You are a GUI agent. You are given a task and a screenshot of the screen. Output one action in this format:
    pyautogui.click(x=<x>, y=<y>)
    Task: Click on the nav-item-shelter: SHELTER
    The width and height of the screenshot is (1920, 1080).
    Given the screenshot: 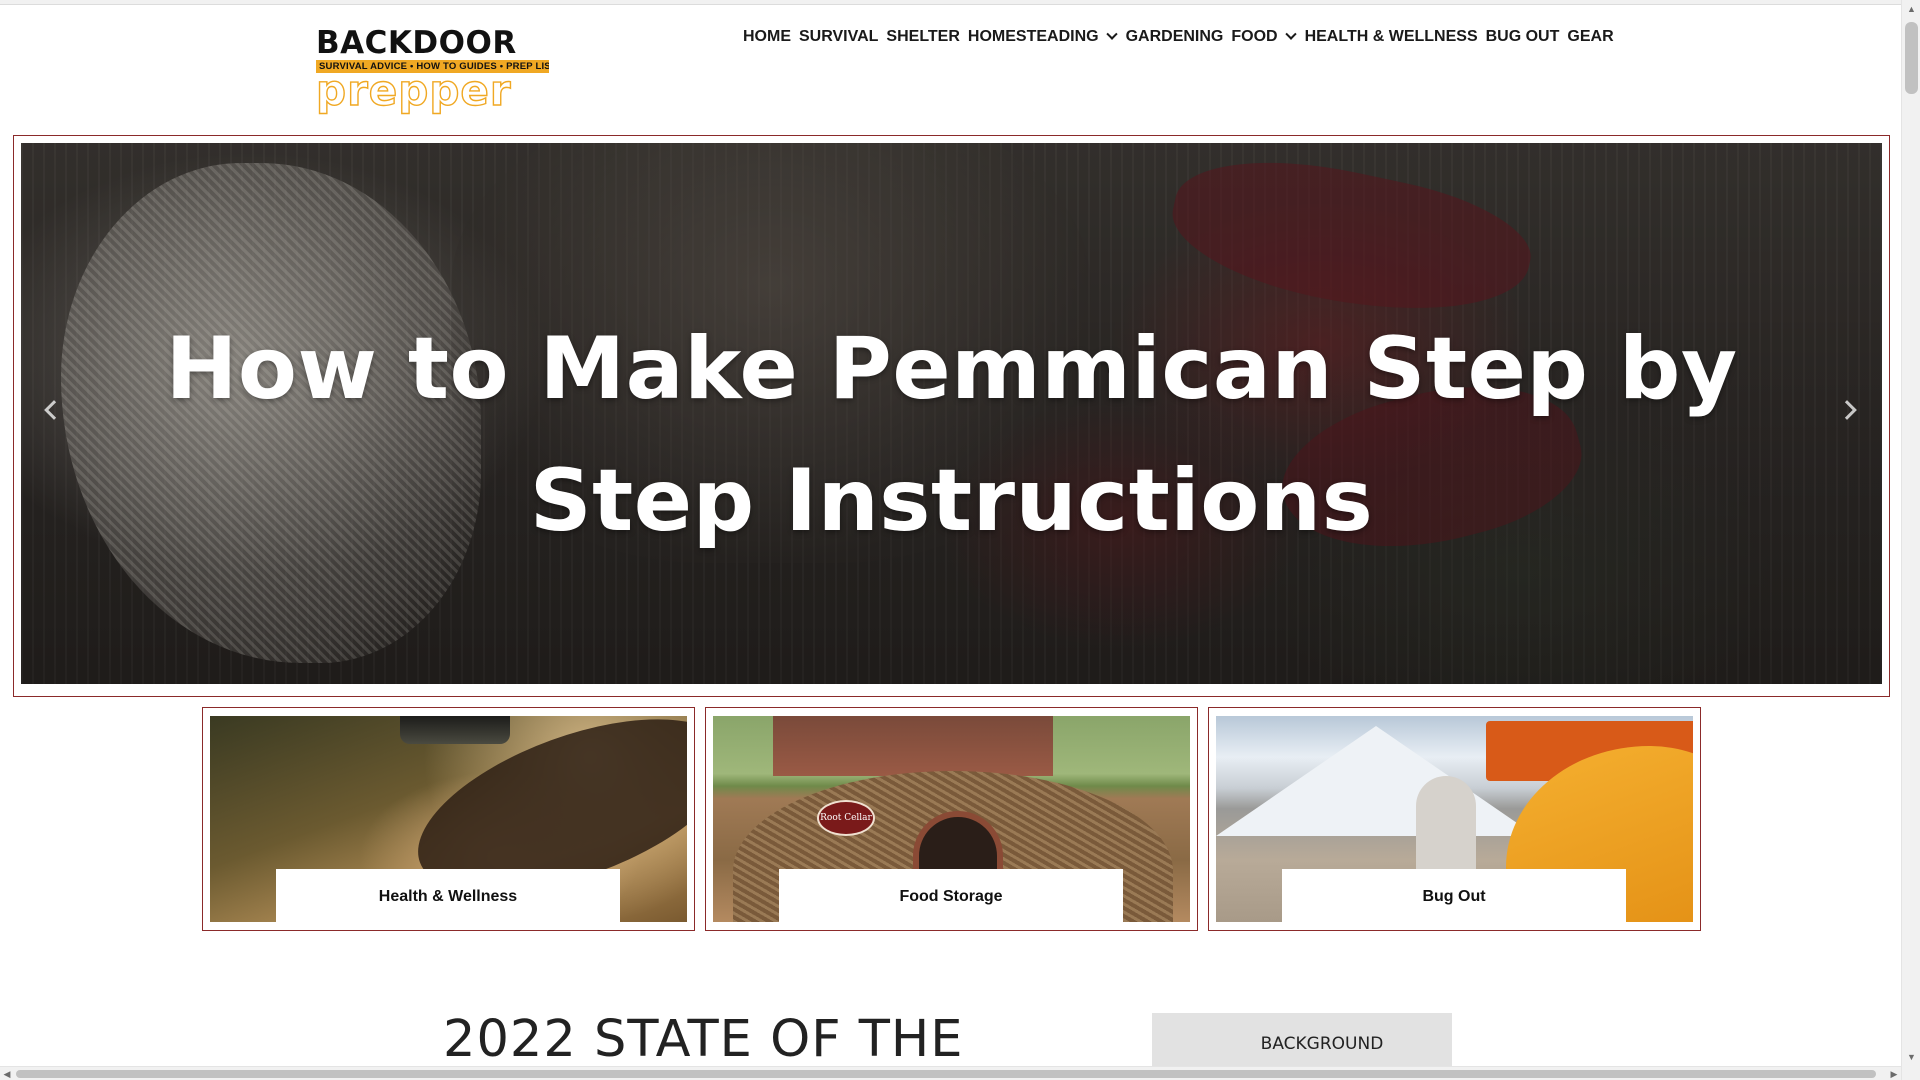 What is the action you would take?
    pyautogui.click(x=922, y=37)
    